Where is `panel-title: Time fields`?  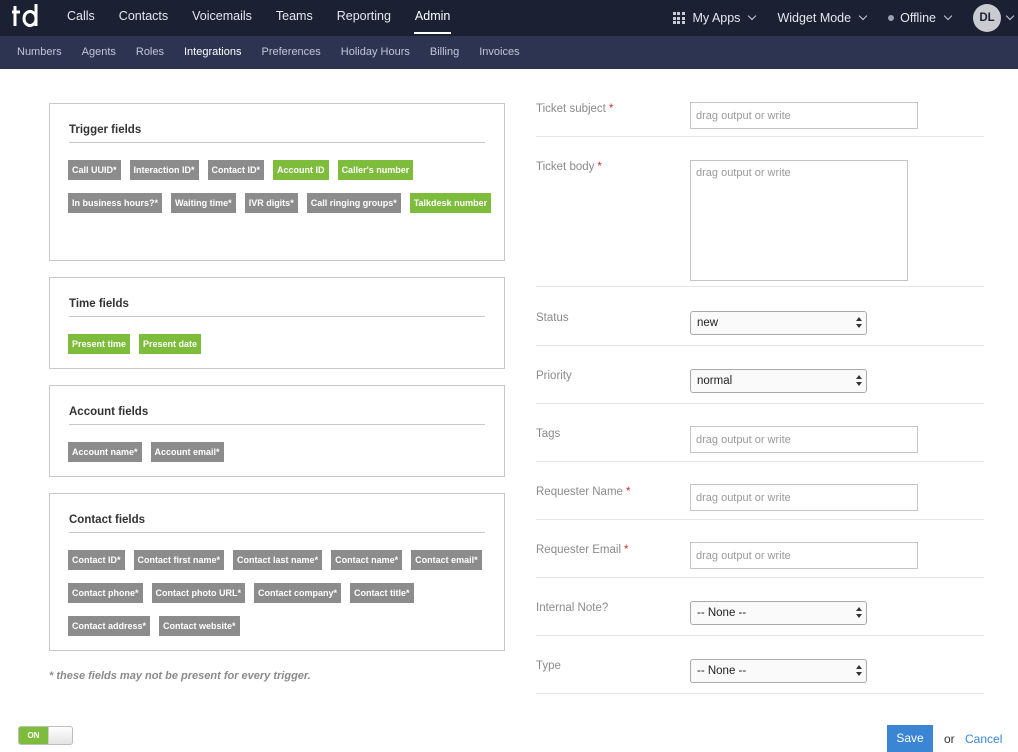
panel-title: Time fields is located at coordinates (99, 304).